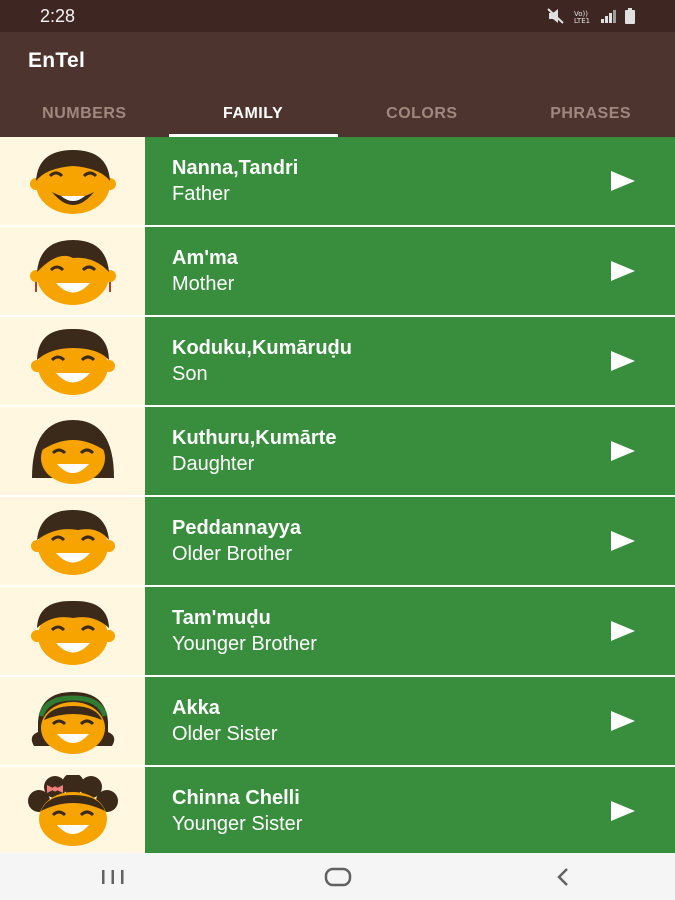 This screenshot has width=675, height=900. What do you see at coordinates (337, 16) in the screenshot?
I see `status-bar: 2:28 Vo)) LTE1` at bounding box center [337, 16].